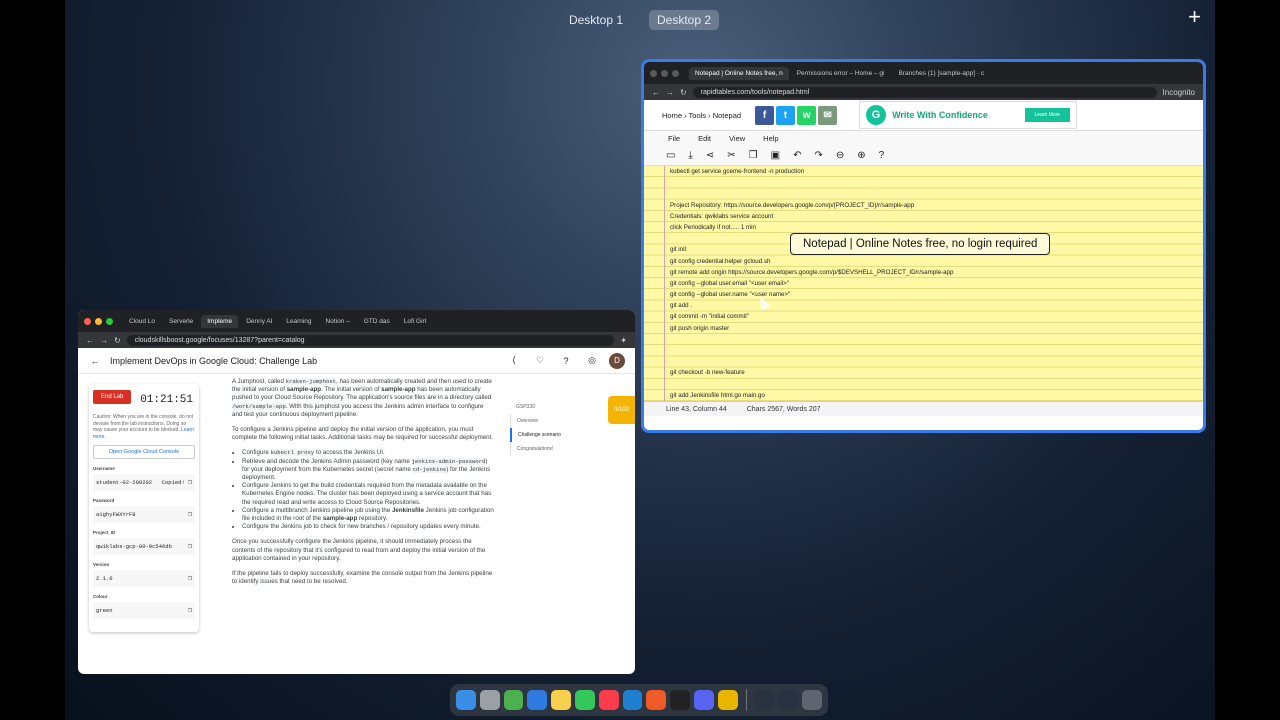 The width and height of the screenshot is (1280, 720). What do you see at coordinates (765, 115) in the screenshot?
I see `facebook-icon: f` at bounding box center [765, 115].